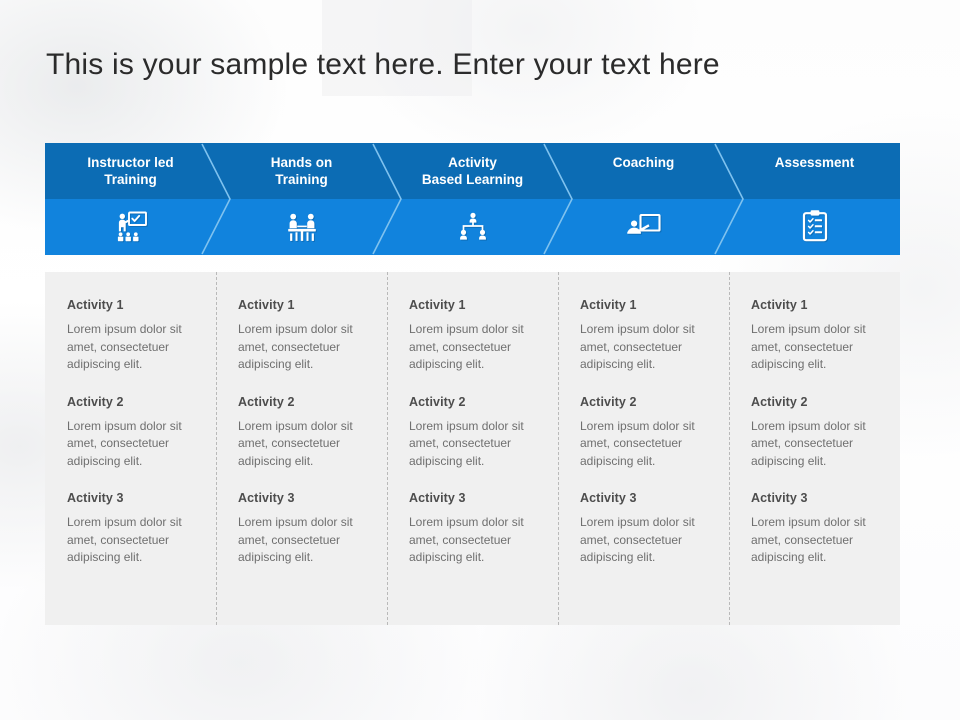  I want to click on process-step-label: Instructor led Training, so click(130, 171).